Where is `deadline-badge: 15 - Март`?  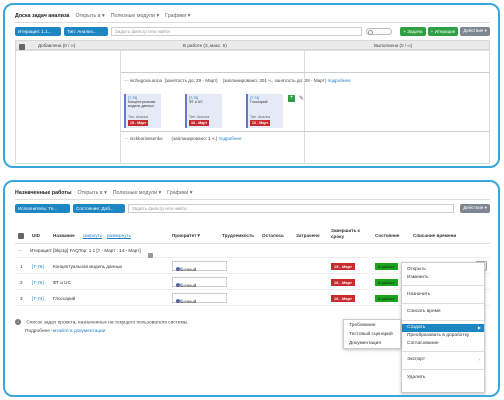
deadline-badge: 15 - Март is located at coordinates (343, 266).